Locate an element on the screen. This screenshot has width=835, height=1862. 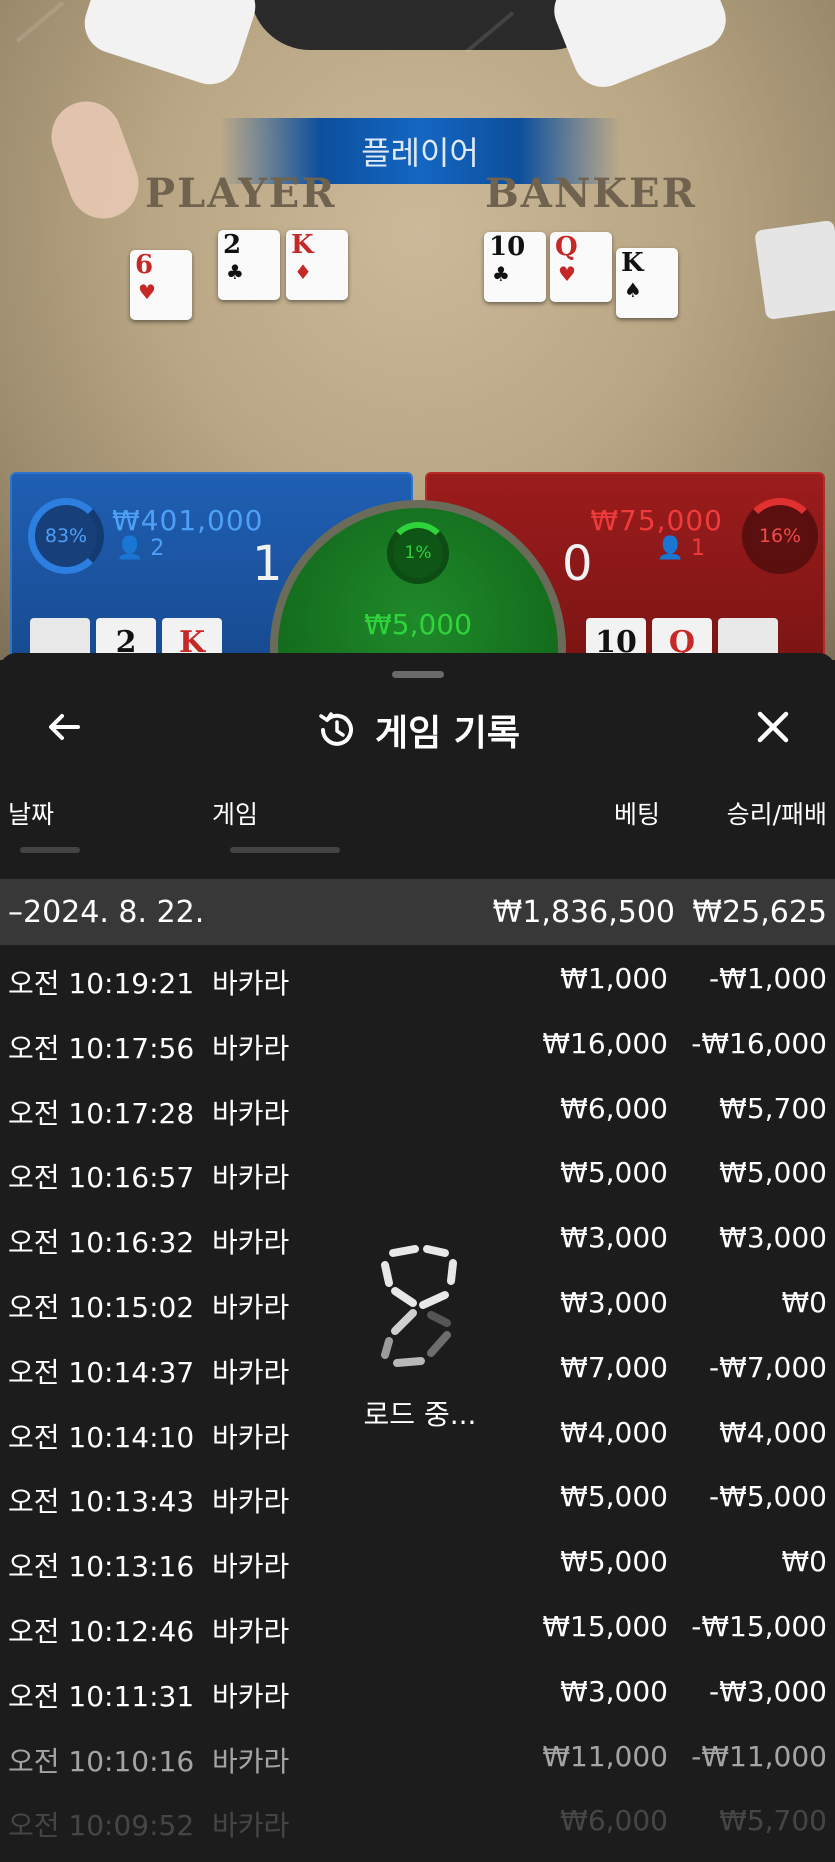
banker-bettor-number: 1 is located at coordinates (698, 548).